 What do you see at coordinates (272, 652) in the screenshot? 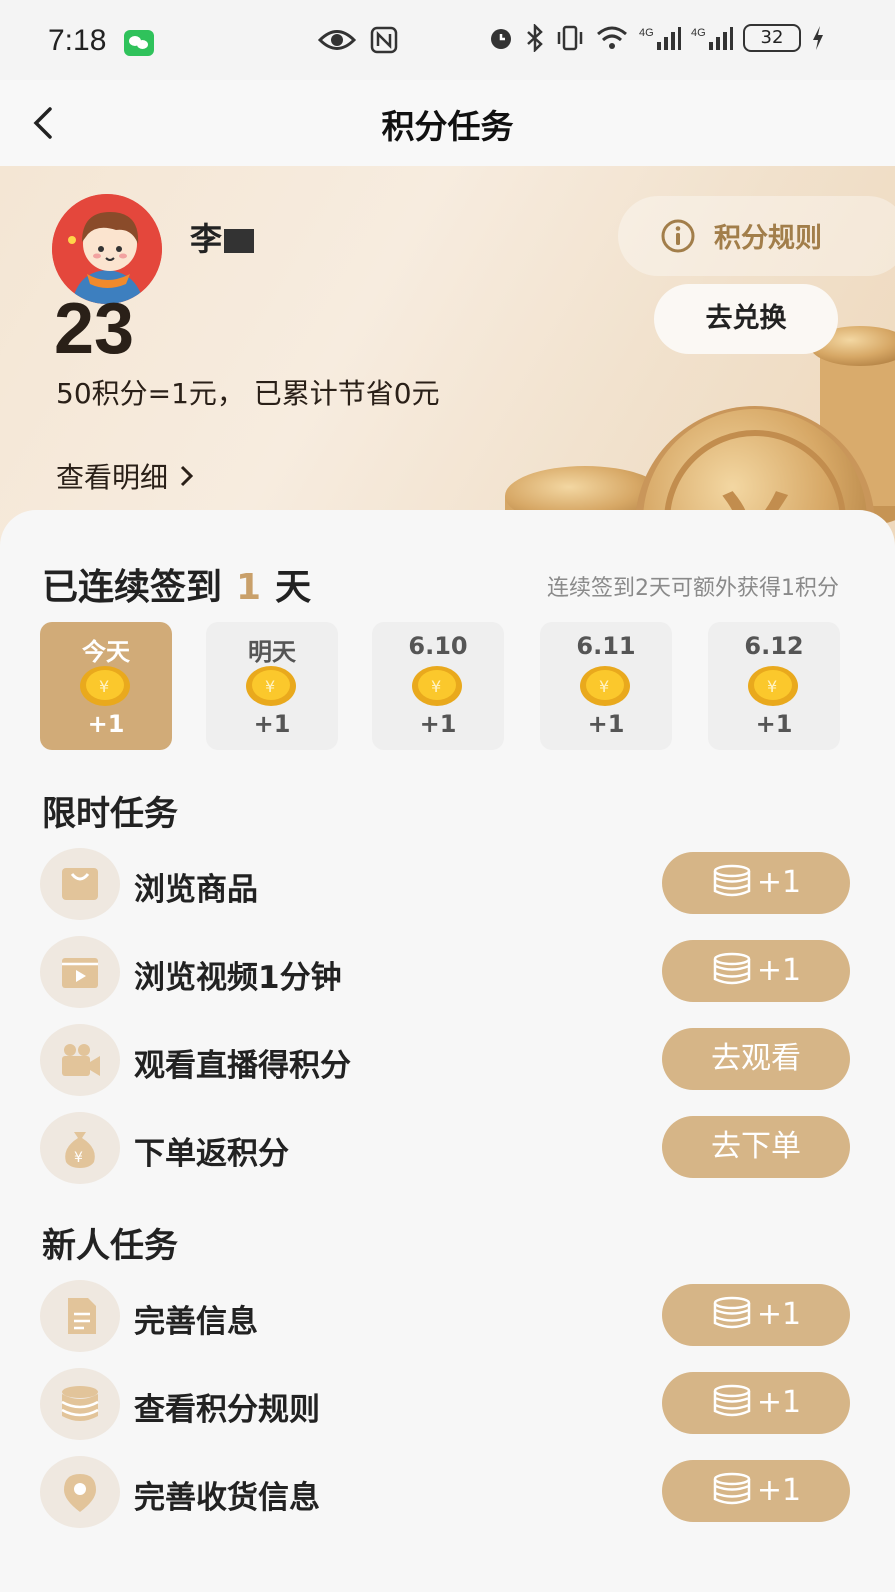
I see `day-label: 明天` at bounding box center [272, 652].